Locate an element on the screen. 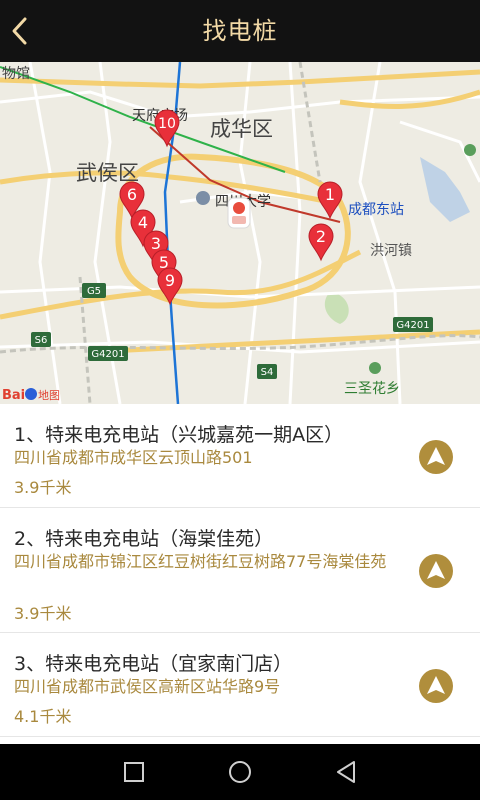 This screenshot has height=800, width=480. list-item: 3、特来电充电站（宜家南门店） 四川省成都市武侯区高新区站华路9号 4.1千米 is located at coordinates (240, 685).